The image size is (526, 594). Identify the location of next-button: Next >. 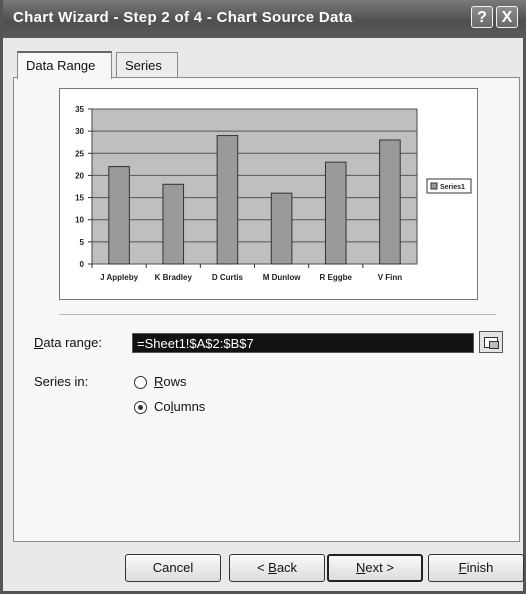
(375, 568).